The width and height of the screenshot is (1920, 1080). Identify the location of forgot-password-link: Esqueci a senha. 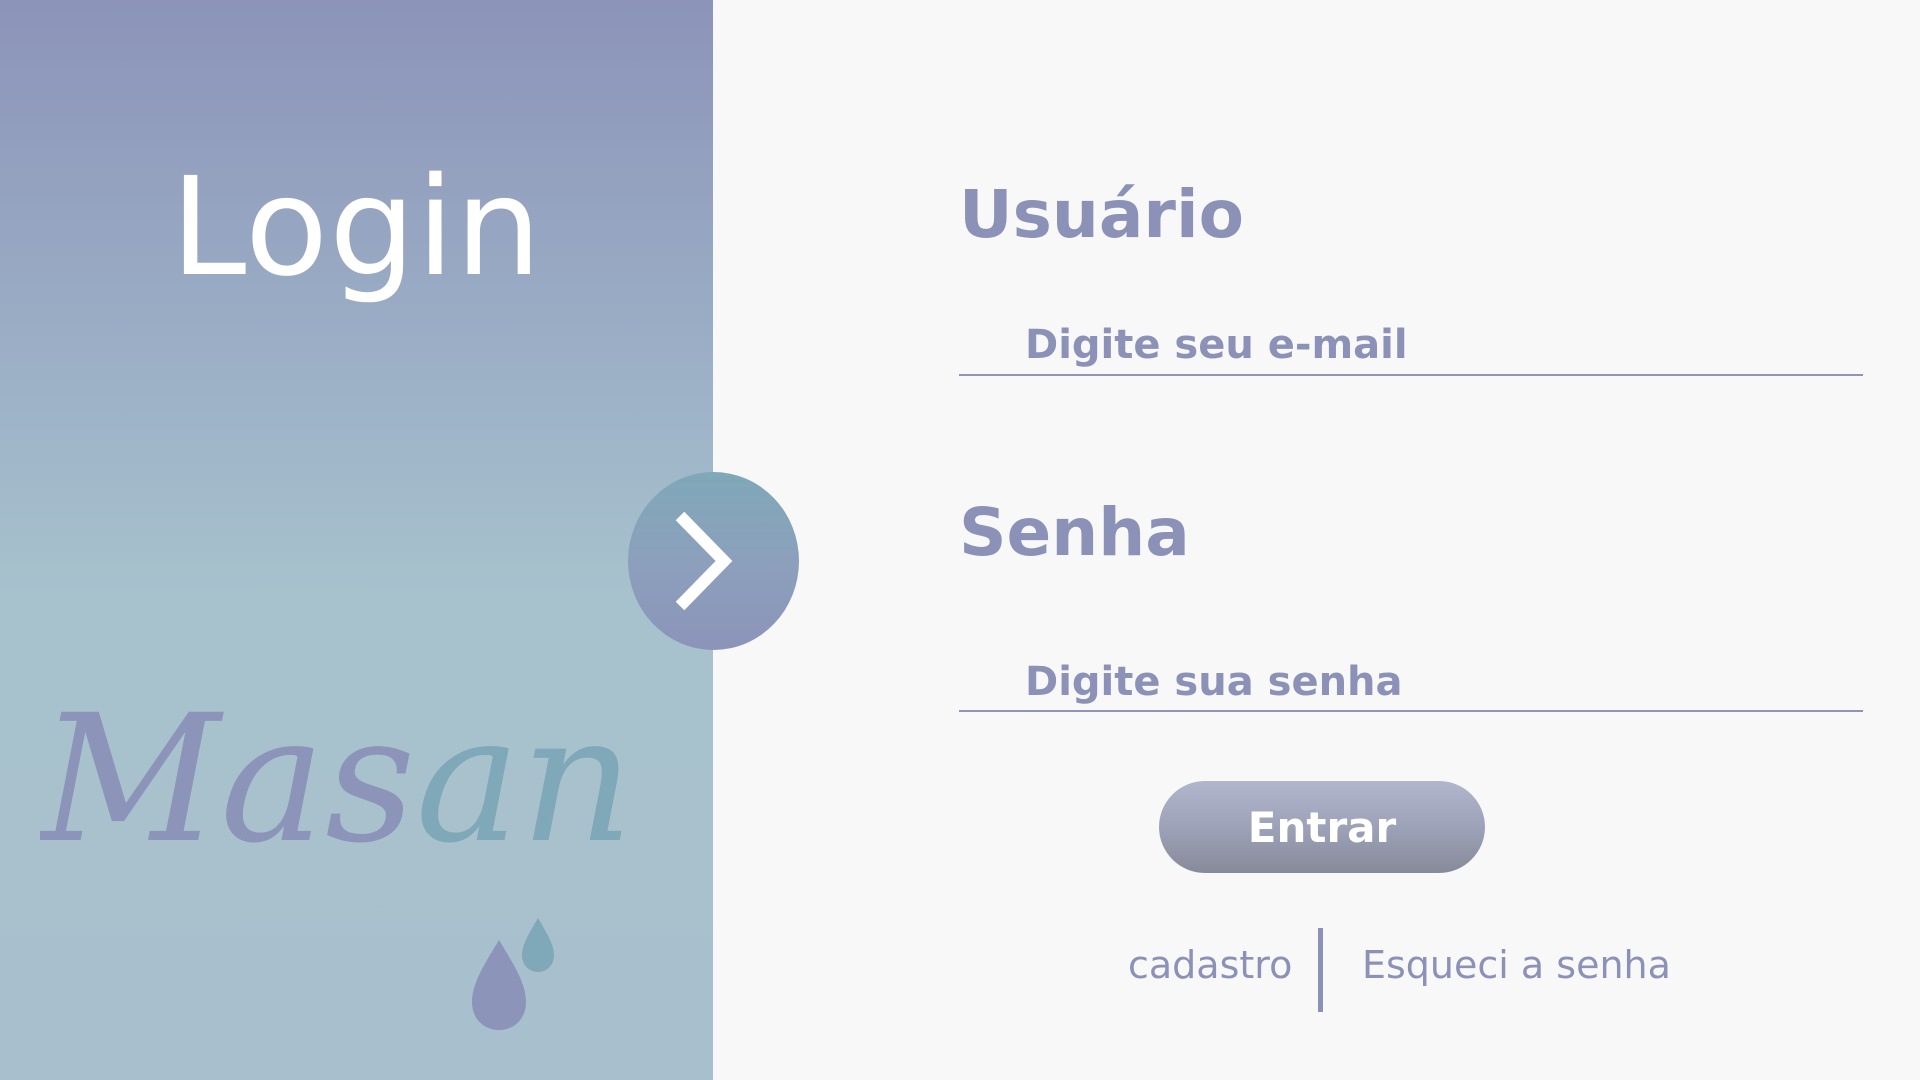
(1516, 965).